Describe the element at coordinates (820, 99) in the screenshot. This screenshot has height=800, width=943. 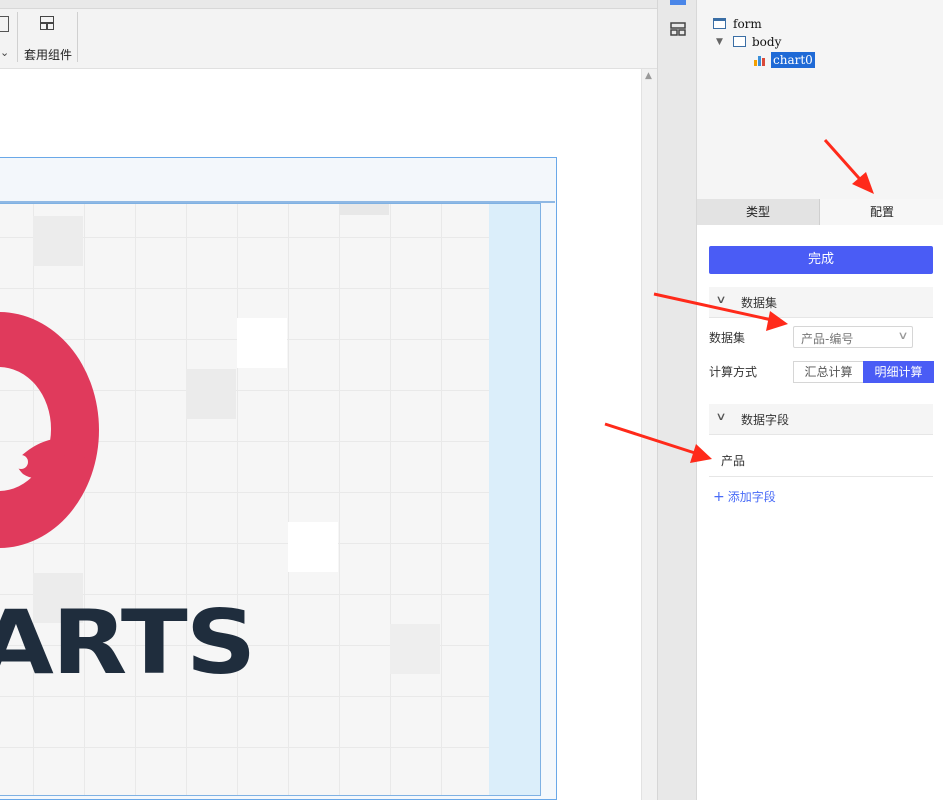
I see `component-tree: form ▼ body chart0` at that location.